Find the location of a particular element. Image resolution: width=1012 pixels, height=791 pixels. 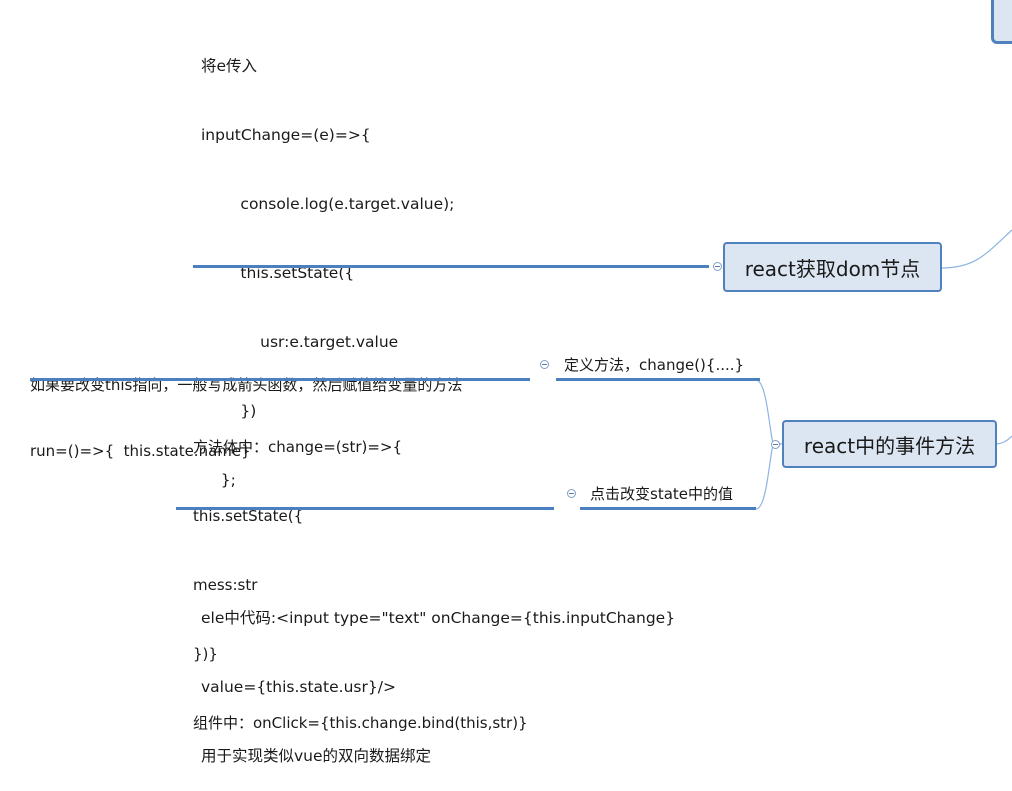

root-node-partial is located at coordinates (1001, 22).